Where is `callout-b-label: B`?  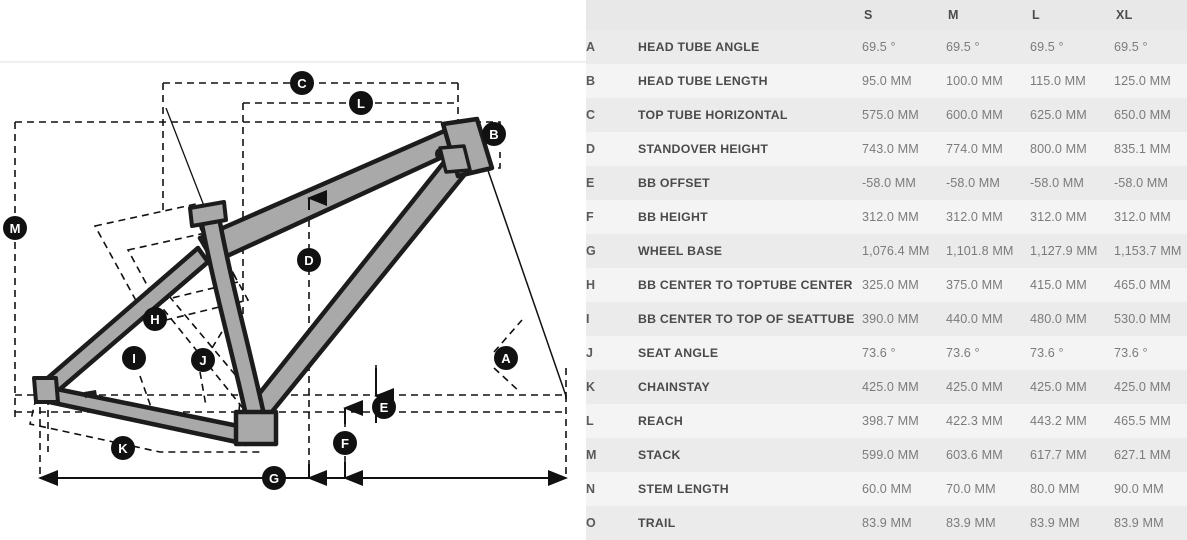 callout-b-label: B is located at coordinates (493, 134).